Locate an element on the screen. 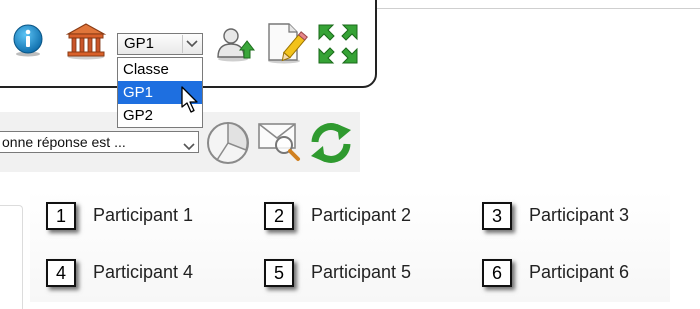 The width and height of the screenshot is (700, 309). participant-number: 2 is located at coordinates (279, 216).